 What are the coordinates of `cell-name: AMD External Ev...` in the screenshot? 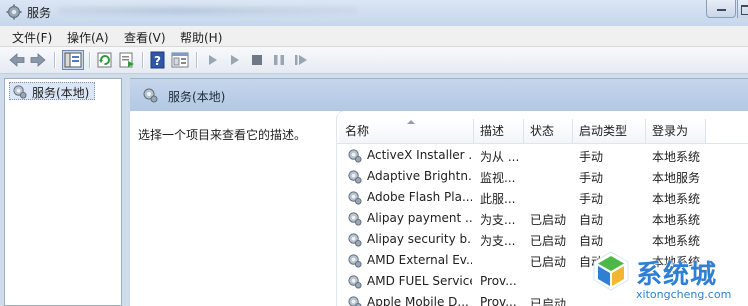 It's located at (419, 260).